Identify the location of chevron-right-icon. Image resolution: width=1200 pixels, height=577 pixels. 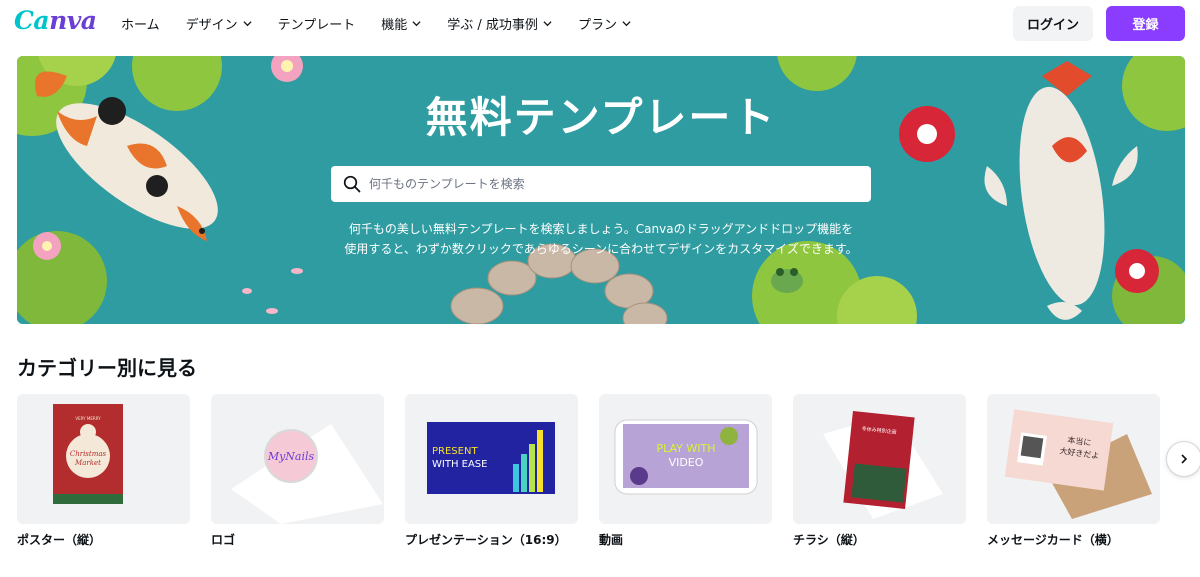
(1184, 459).